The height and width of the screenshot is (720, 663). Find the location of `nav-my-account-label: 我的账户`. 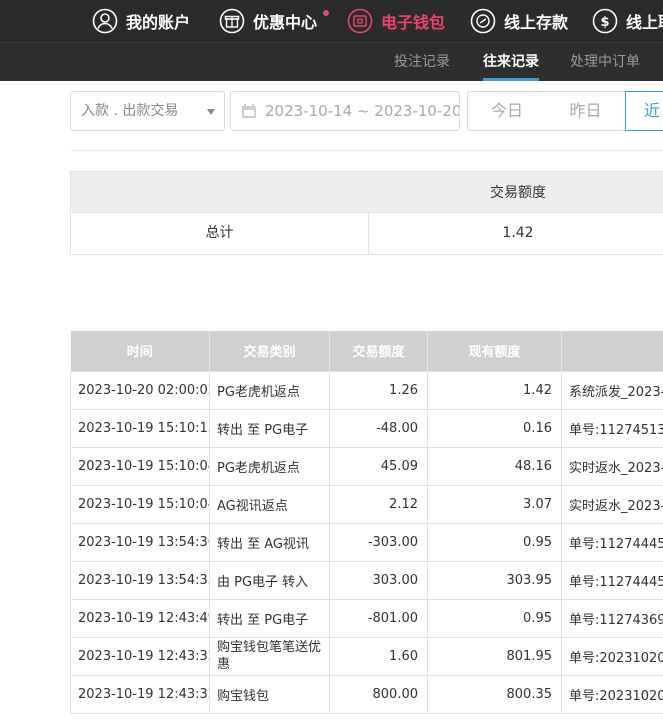

nav-my-account-label: 我的账户 is located at coordinates (158, 22).